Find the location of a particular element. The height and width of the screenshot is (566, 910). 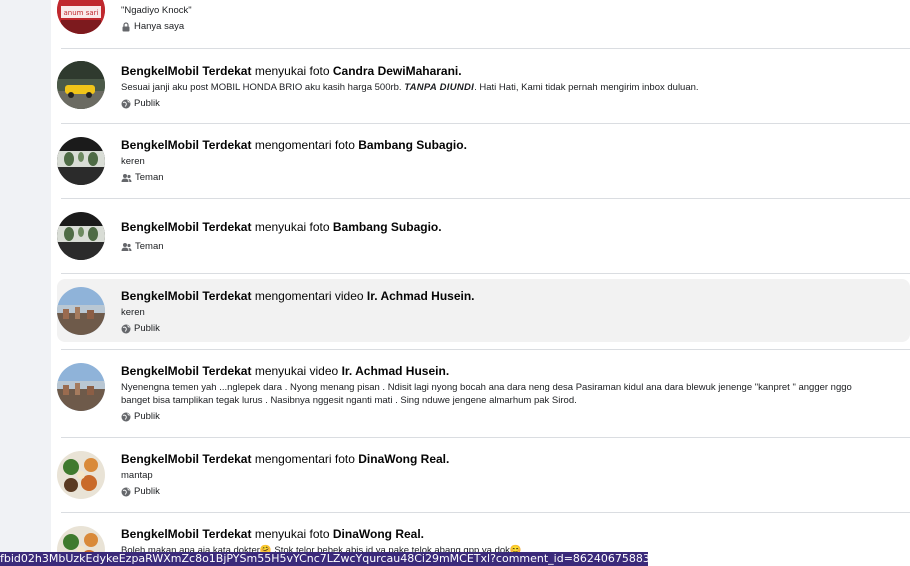

activity-verb: menyukai video is located at coordinates (296, 371).